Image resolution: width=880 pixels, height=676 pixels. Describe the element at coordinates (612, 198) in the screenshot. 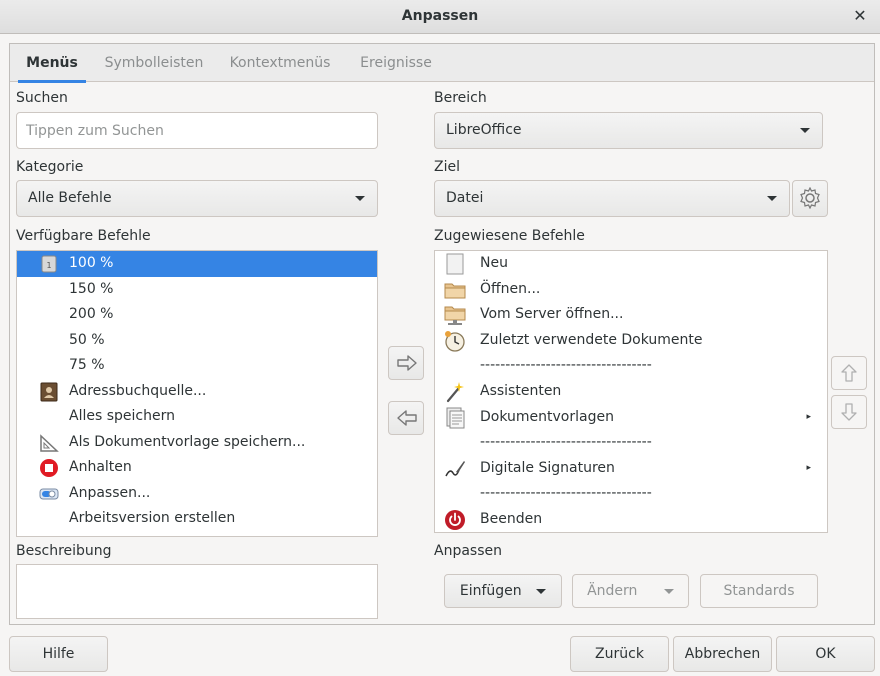

I see `target-dropdown: Datei` at that location.